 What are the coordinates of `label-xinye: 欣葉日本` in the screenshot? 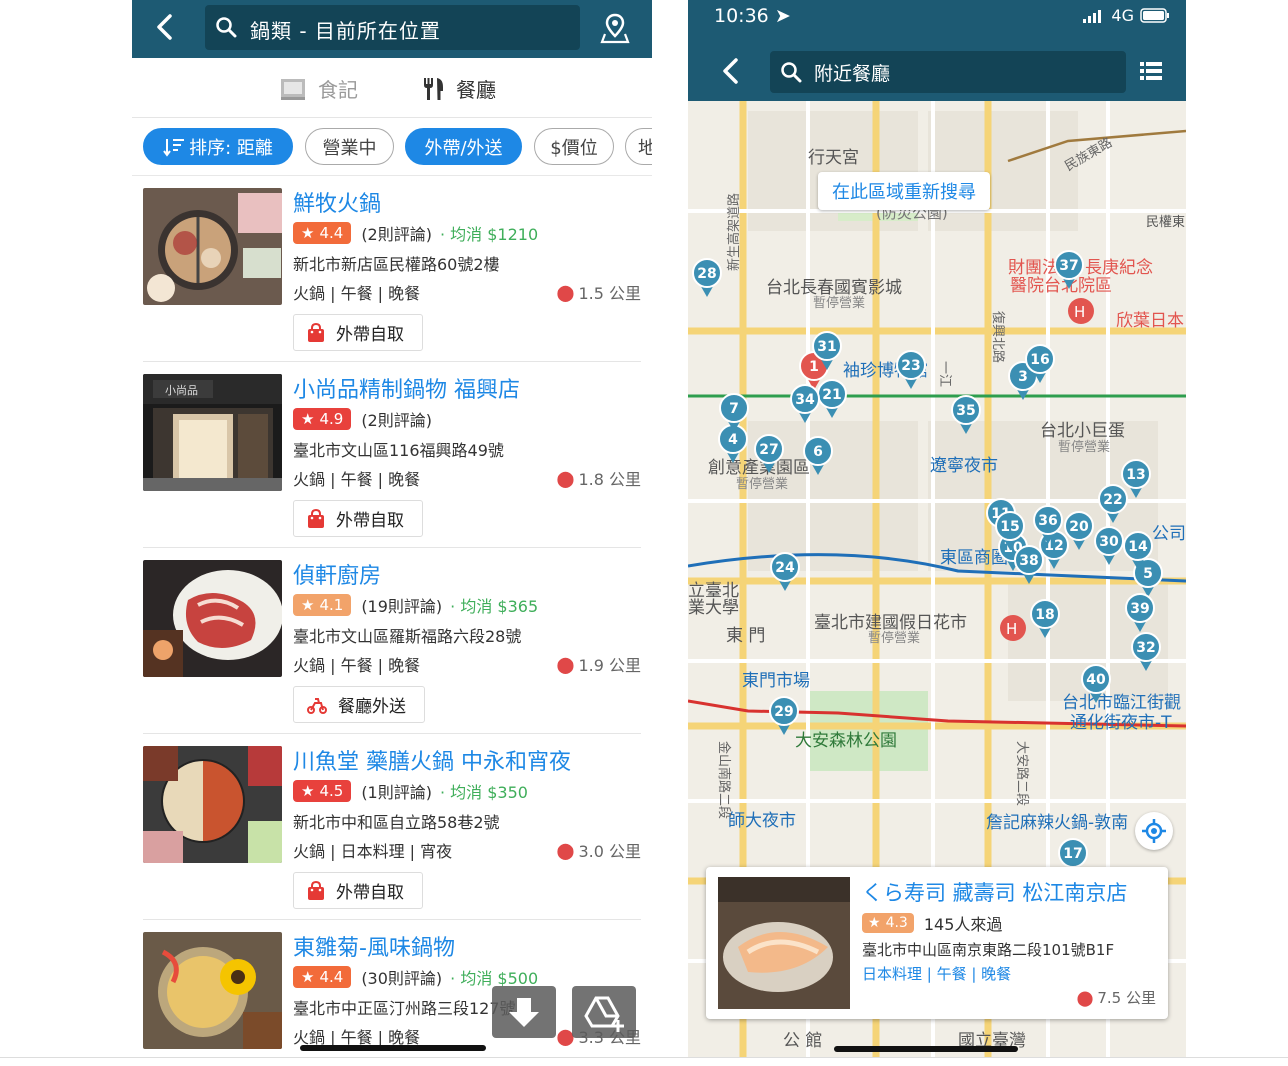 It's located at (1150, 321).